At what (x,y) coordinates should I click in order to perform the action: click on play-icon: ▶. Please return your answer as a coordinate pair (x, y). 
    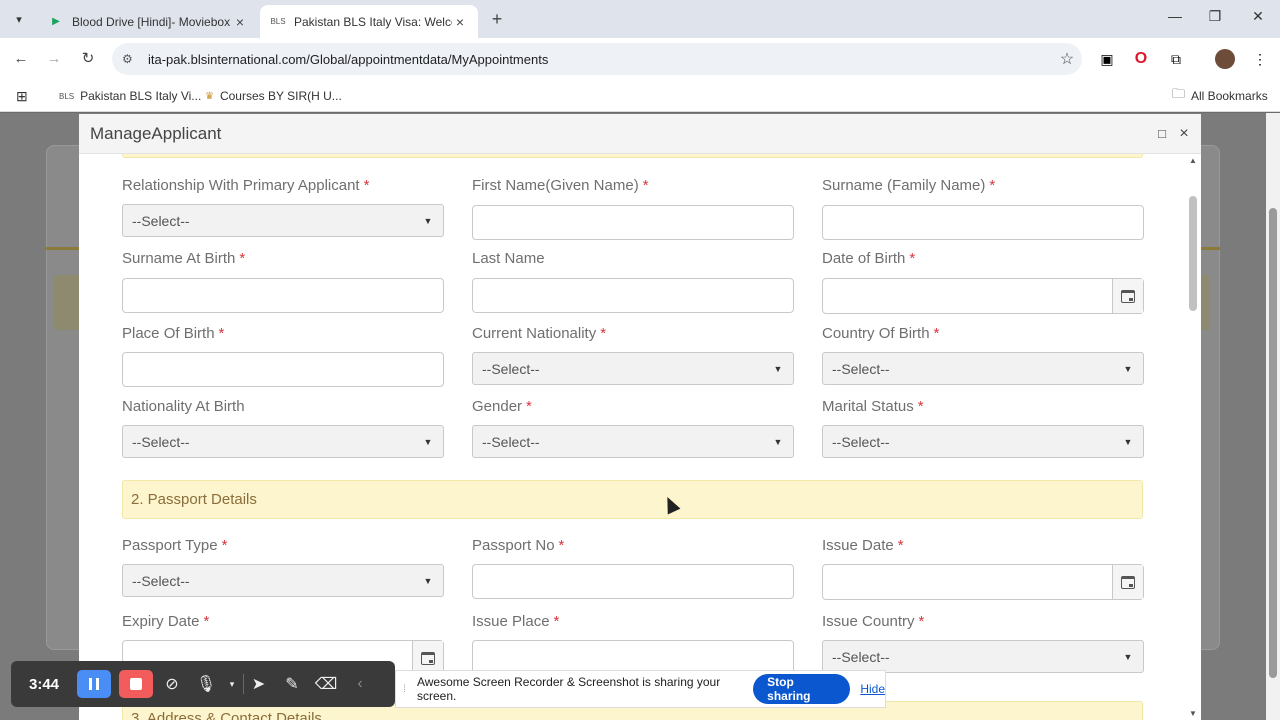
    Looking at the image, I should click on (56, 21).